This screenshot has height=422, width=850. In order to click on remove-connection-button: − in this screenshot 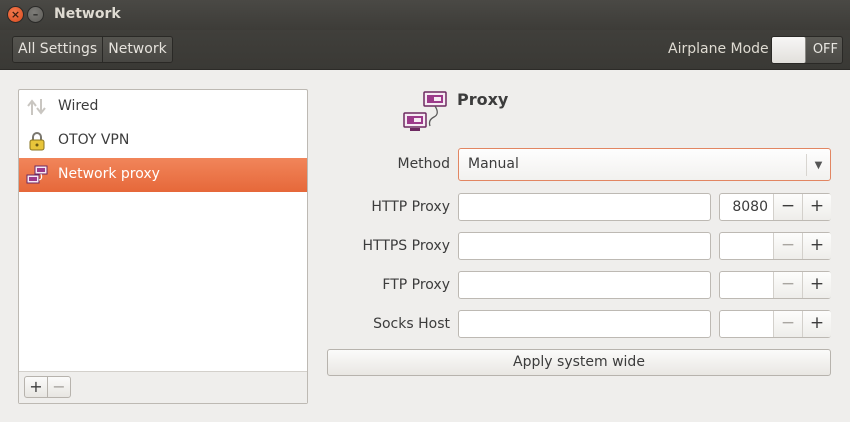, I will do `click(59, 387)`.